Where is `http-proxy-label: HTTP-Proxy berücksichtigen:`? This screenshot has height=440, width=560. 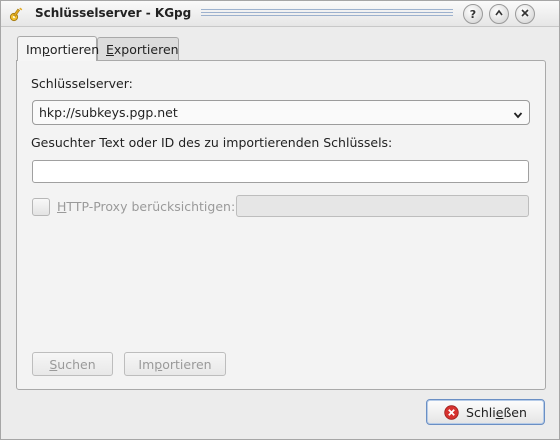
http-proxy-label: HTTP-Proxy berücksichtigen: is located at coordinates (146, 206).